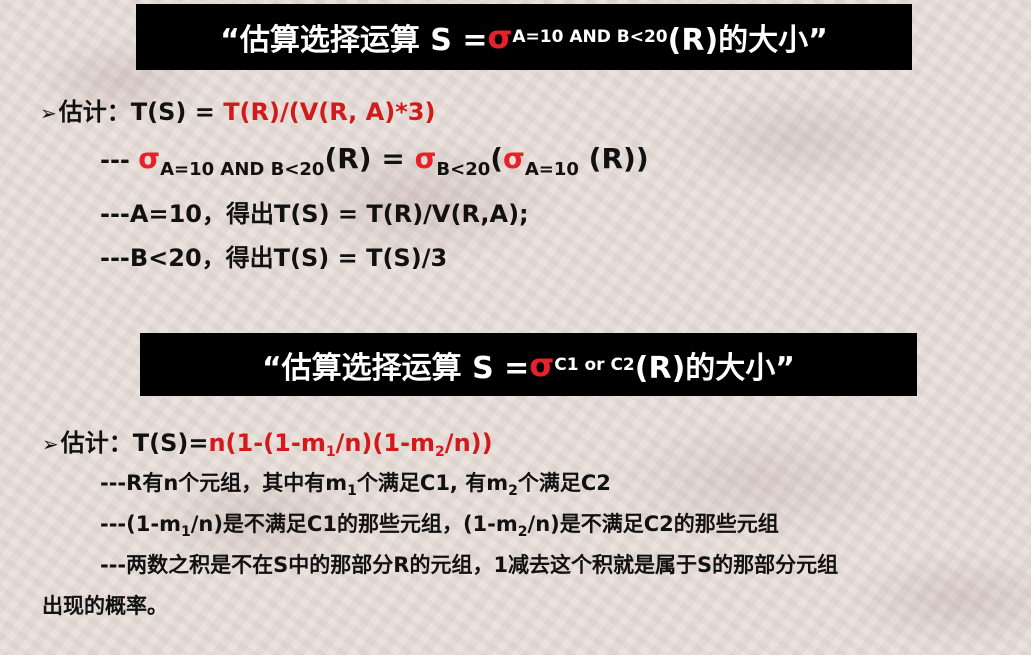 Image resolution: width=1031 pixels, height=655 pixels. What do you see at coordinates (119, 160) in the screenshot?
I see `decomp-prefix: ---` at bounding box center [119, 160].